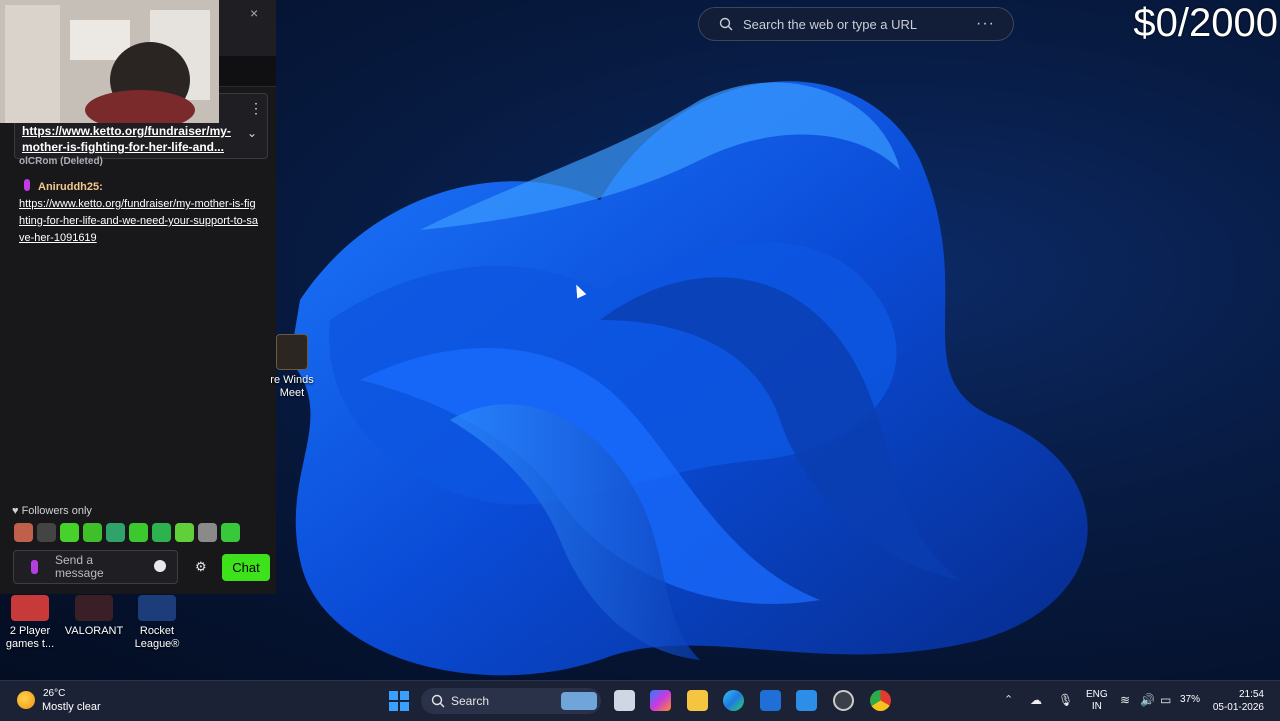  Describe the element at coordinates (1238, 707) in the screenshot. I see `clock-date: 05-01-2026` at that location.